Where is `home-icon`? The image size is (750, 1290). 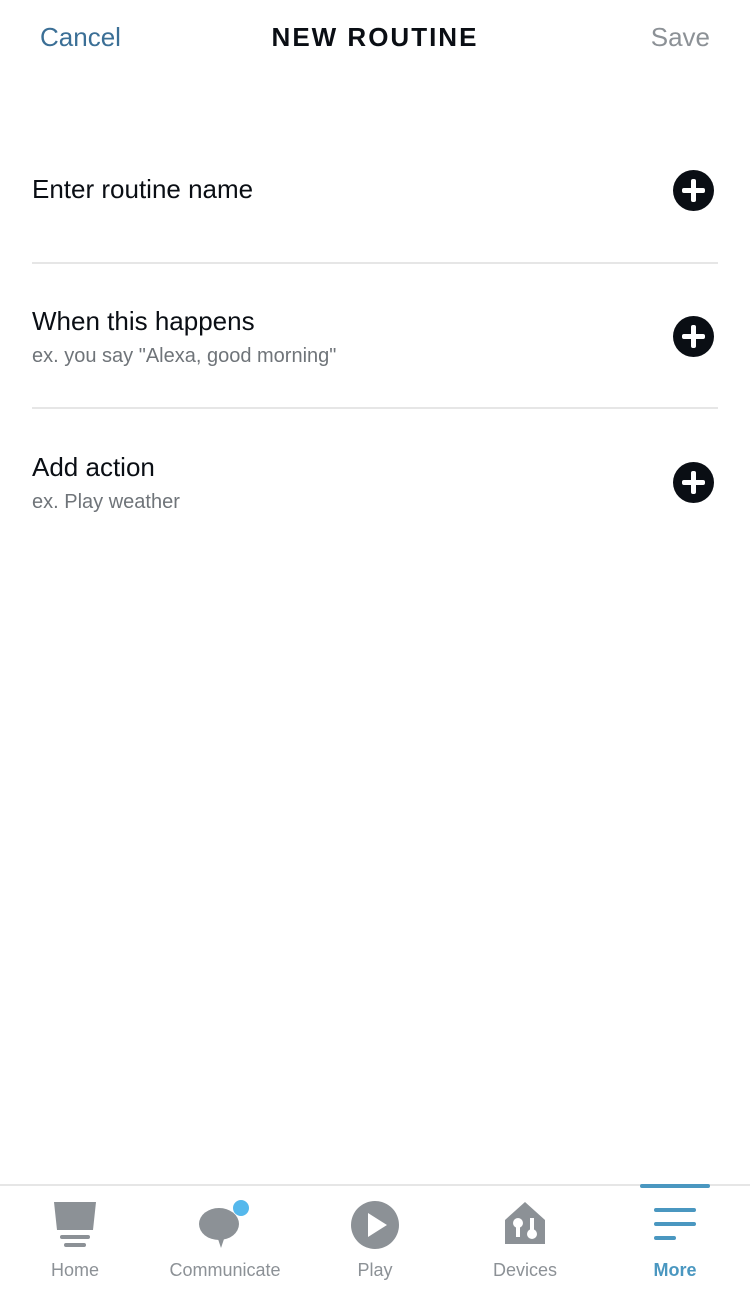
home-icon is located at coordinates (75, 1224).